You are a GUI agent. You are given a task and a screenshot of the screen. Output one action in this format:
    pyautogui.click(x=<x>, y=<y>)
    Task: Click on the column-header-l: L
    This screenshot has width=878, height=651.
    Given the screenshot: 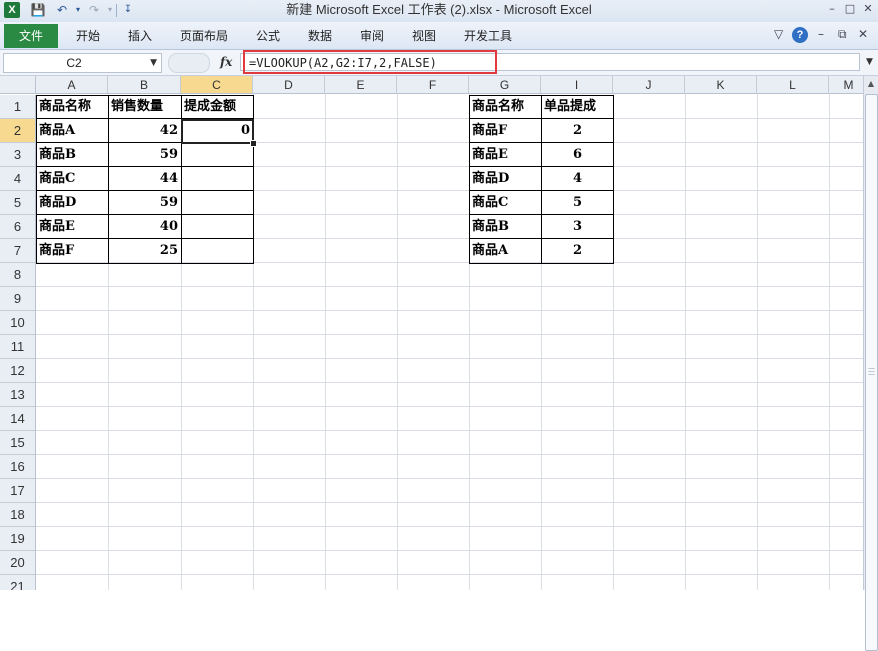 What is the action you would take?
    pyautogui.click(x=793, y=85)
    